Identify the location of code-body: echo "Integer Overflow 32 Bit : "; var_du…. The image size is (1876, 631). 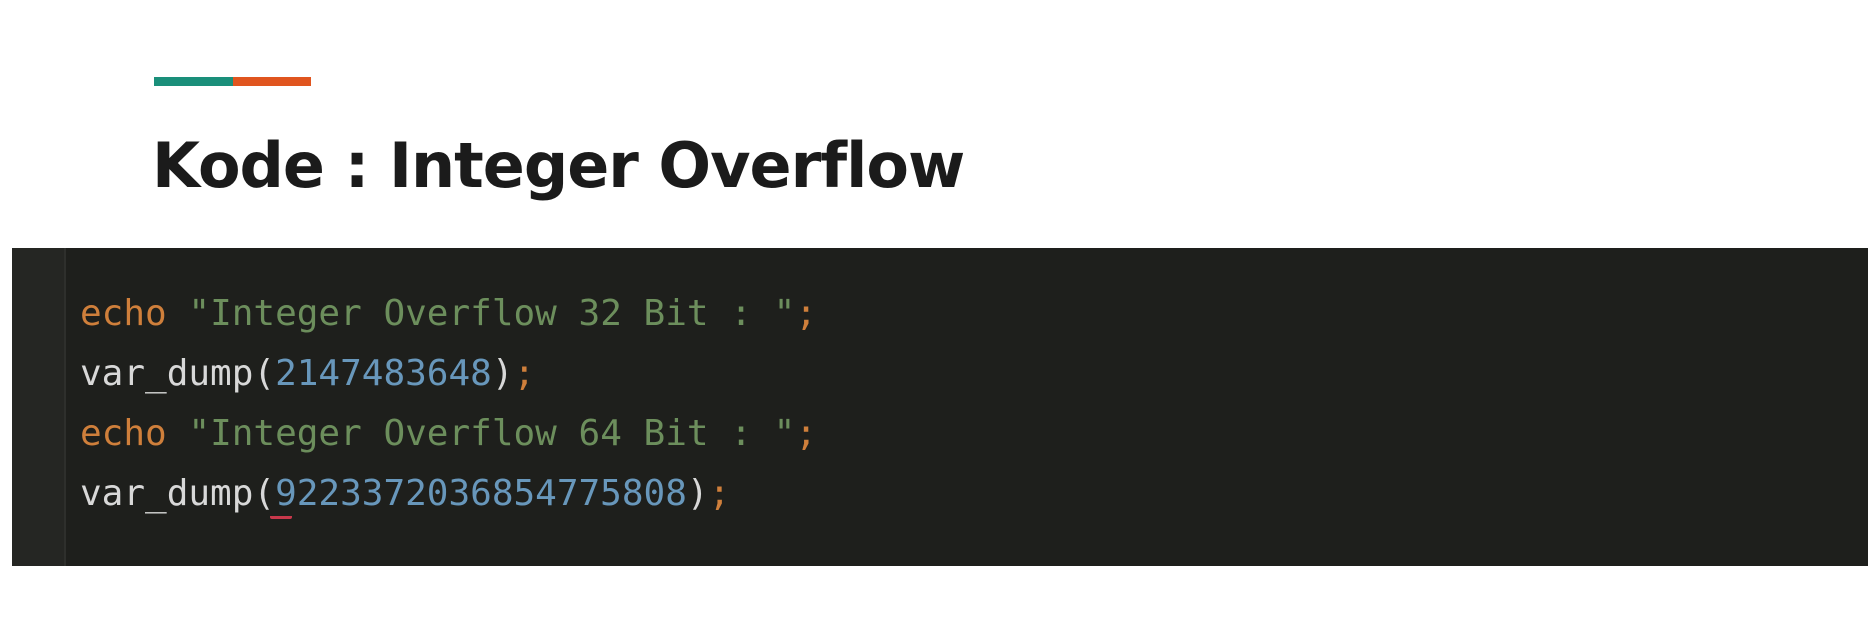
(448, 404).